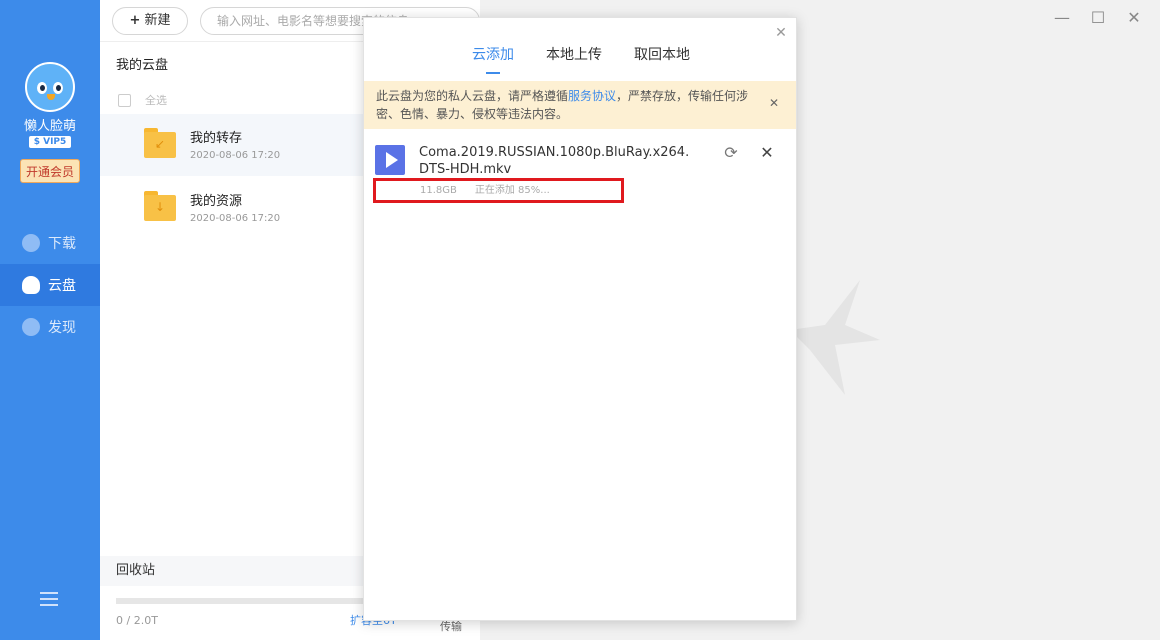 Image resolution: width=1160 pixels, height=640 pixels. What do you see at coordinates (731, 153) in the screenshot?
I see `refresh-icon: ⟳` at bounding box center [731, 153].